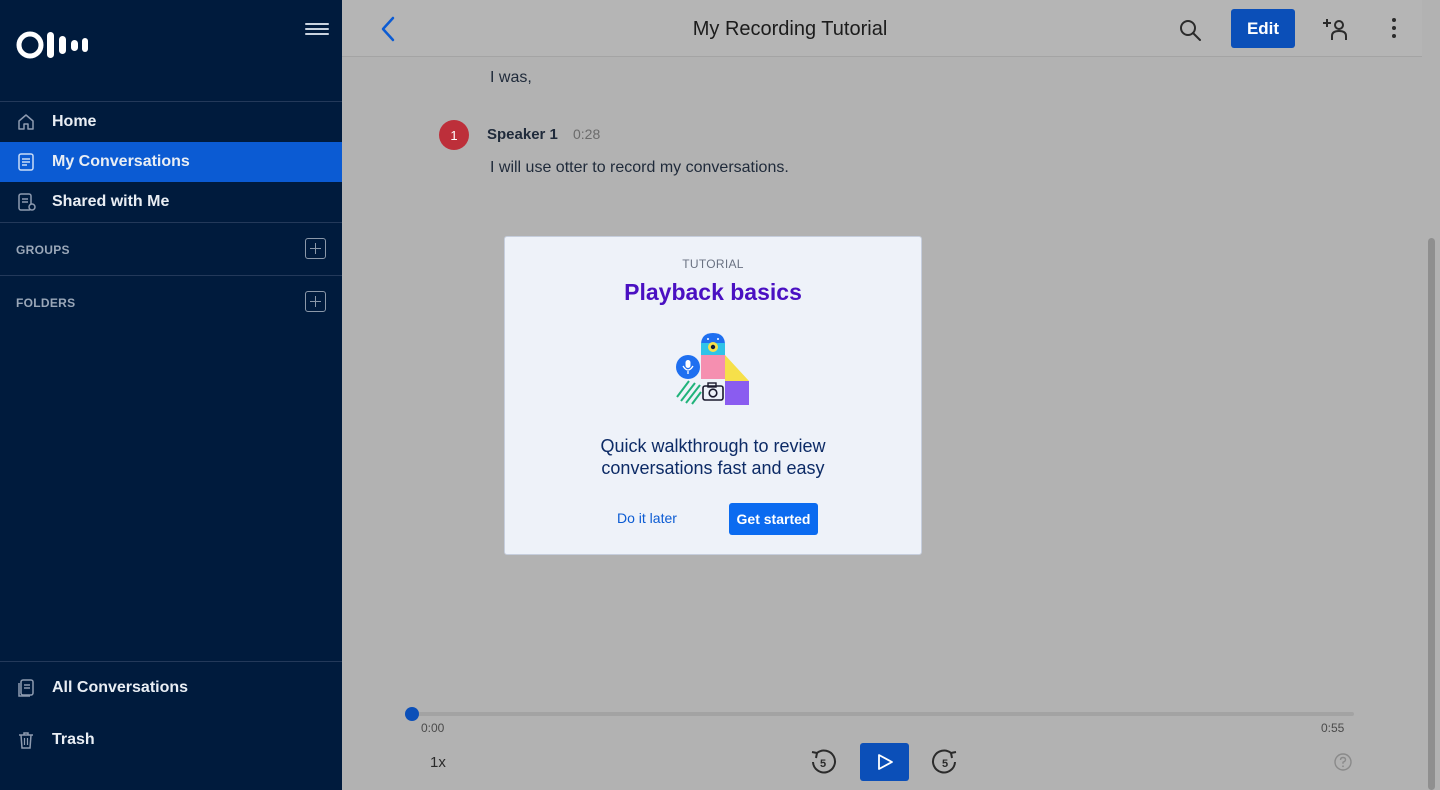 Image resolution: width=1440 pixels, height=790 pixels. I want to click on header-bar: My Recording Tutorial Edit, so click(882, 28).